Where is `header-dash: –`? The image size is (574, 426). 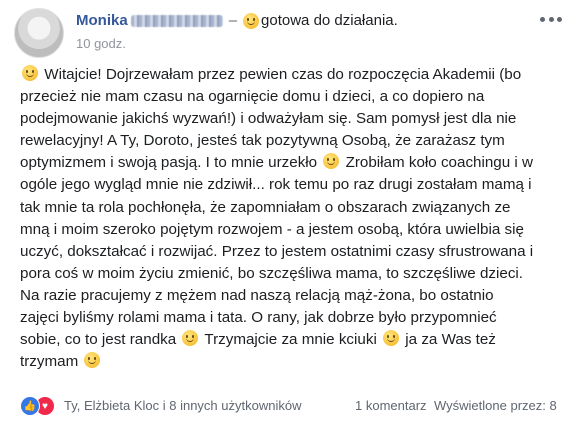 header-dash: – is located at coordinates (233, 20).